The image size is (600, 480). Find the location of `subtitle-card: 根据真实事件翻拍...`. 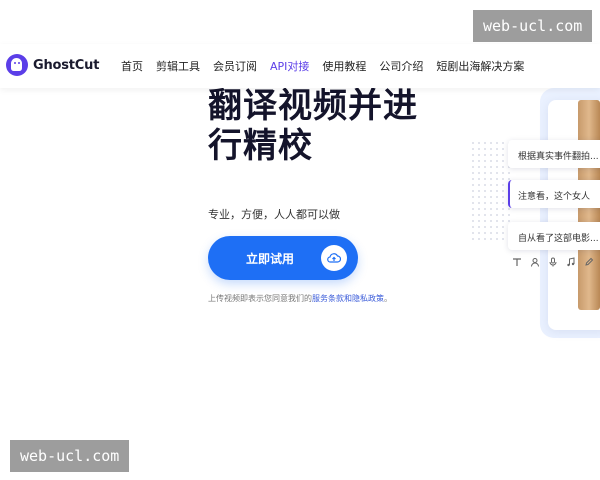

subtitle-card: 根据真实事件翻拍... is located at coordinates (554, 154).